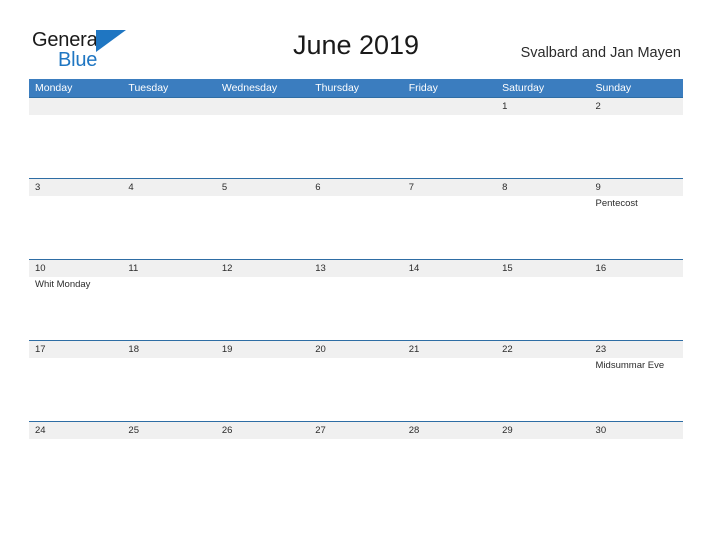 The width and height of the screenshot is (712, 550). I want to click on week-event-band: Midsummar Eve, so click(356, 389).